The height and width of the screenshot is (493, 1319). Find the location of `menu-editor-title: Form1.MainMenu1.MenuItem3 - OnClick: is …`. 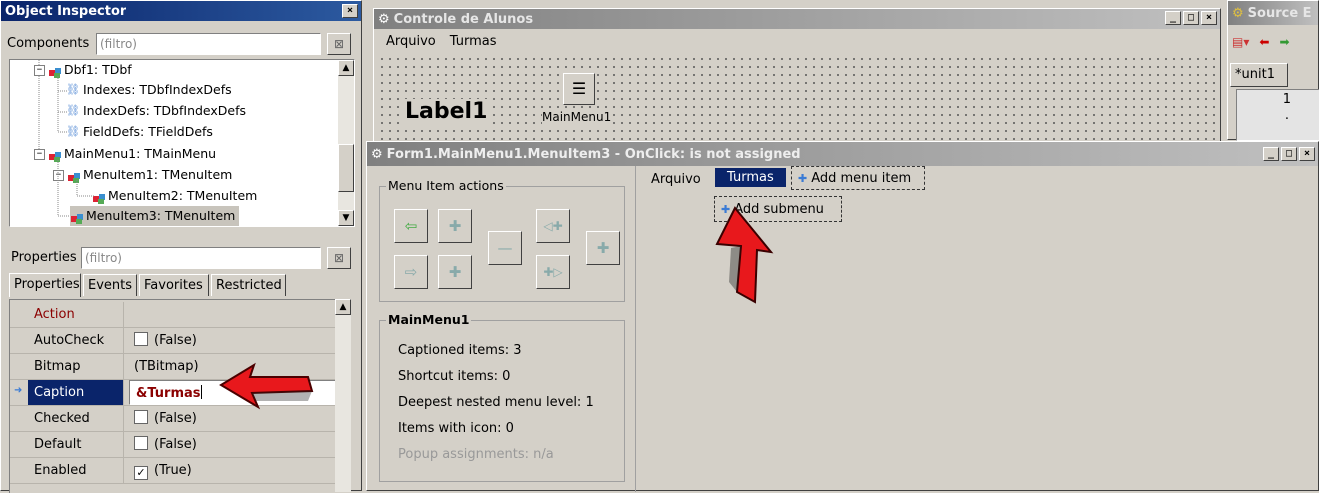

menu-editor-title: Form1.MainMenu1.MenuItem3 - OnClick: is … is located at coordinates (593, 154).